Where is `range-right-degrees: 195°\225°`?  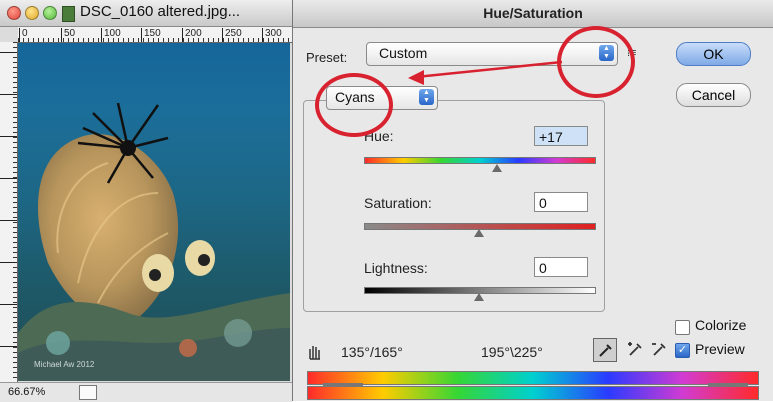
range-right-degrees: 195°\225° is located at coordinates (512, 352).